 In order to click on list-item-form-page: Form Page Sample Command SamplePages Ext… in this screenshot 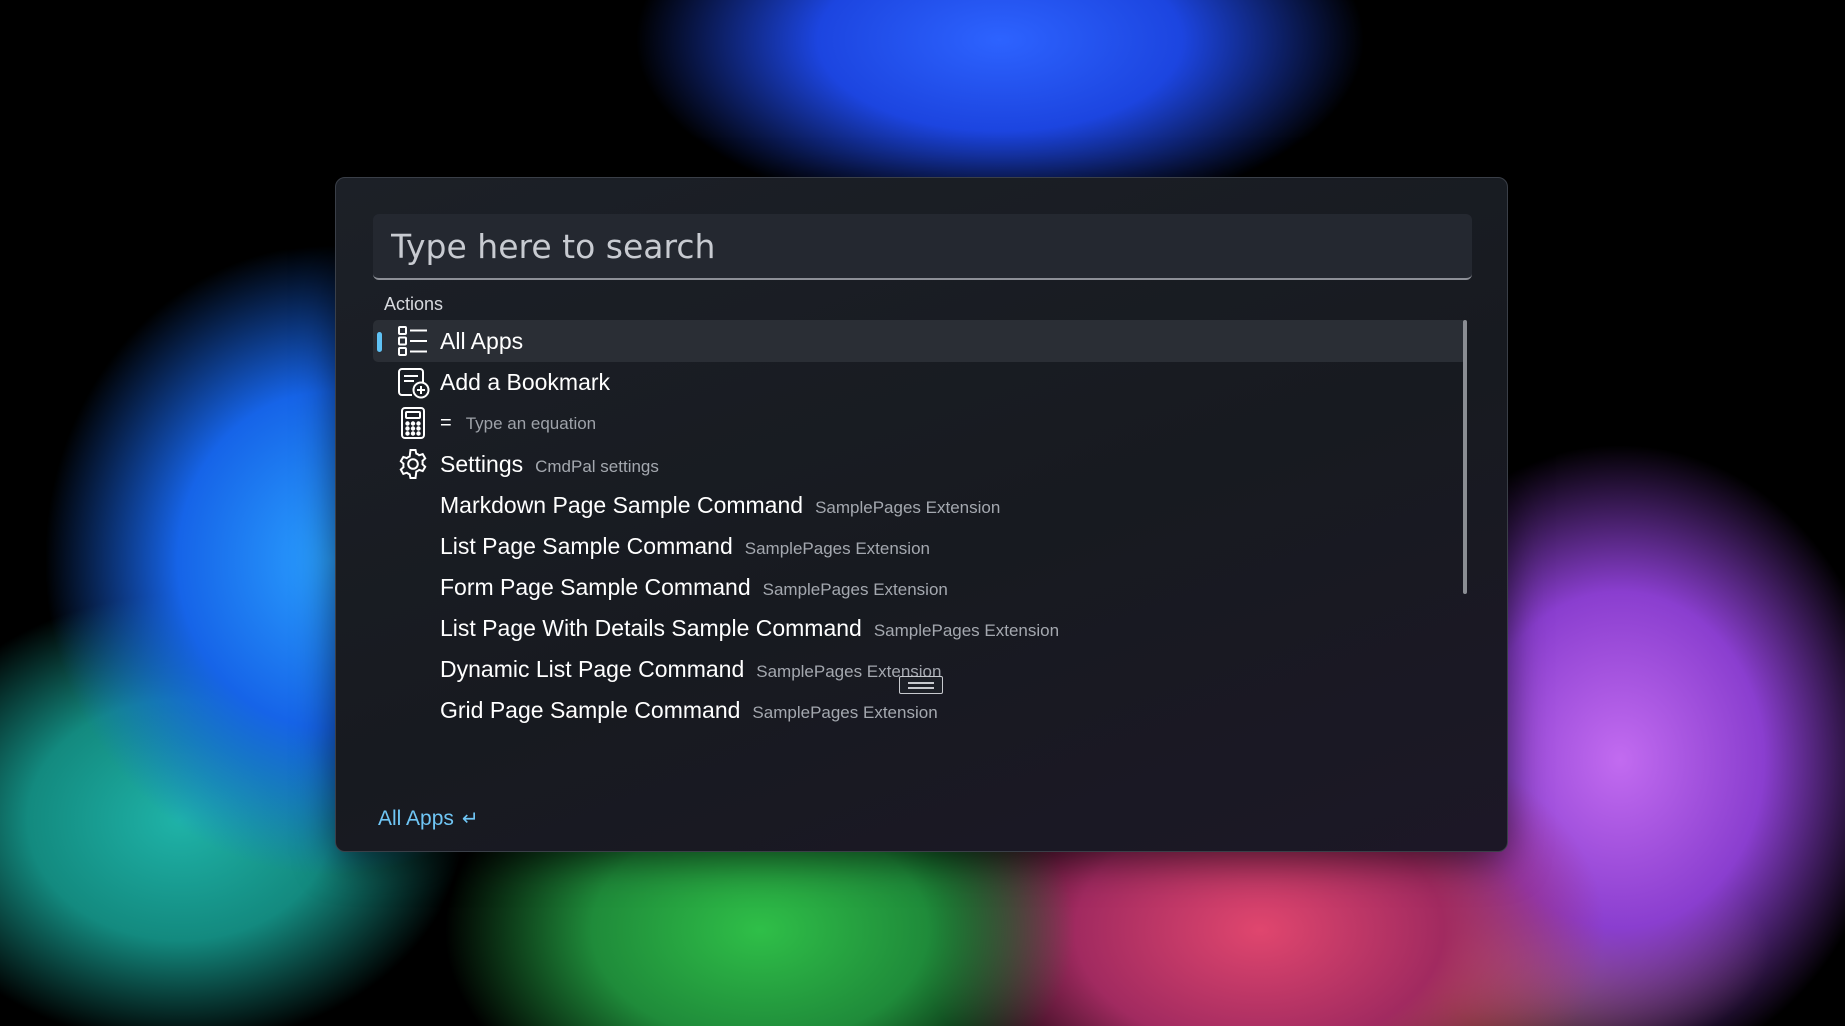, I will do `click(920, 587)`.